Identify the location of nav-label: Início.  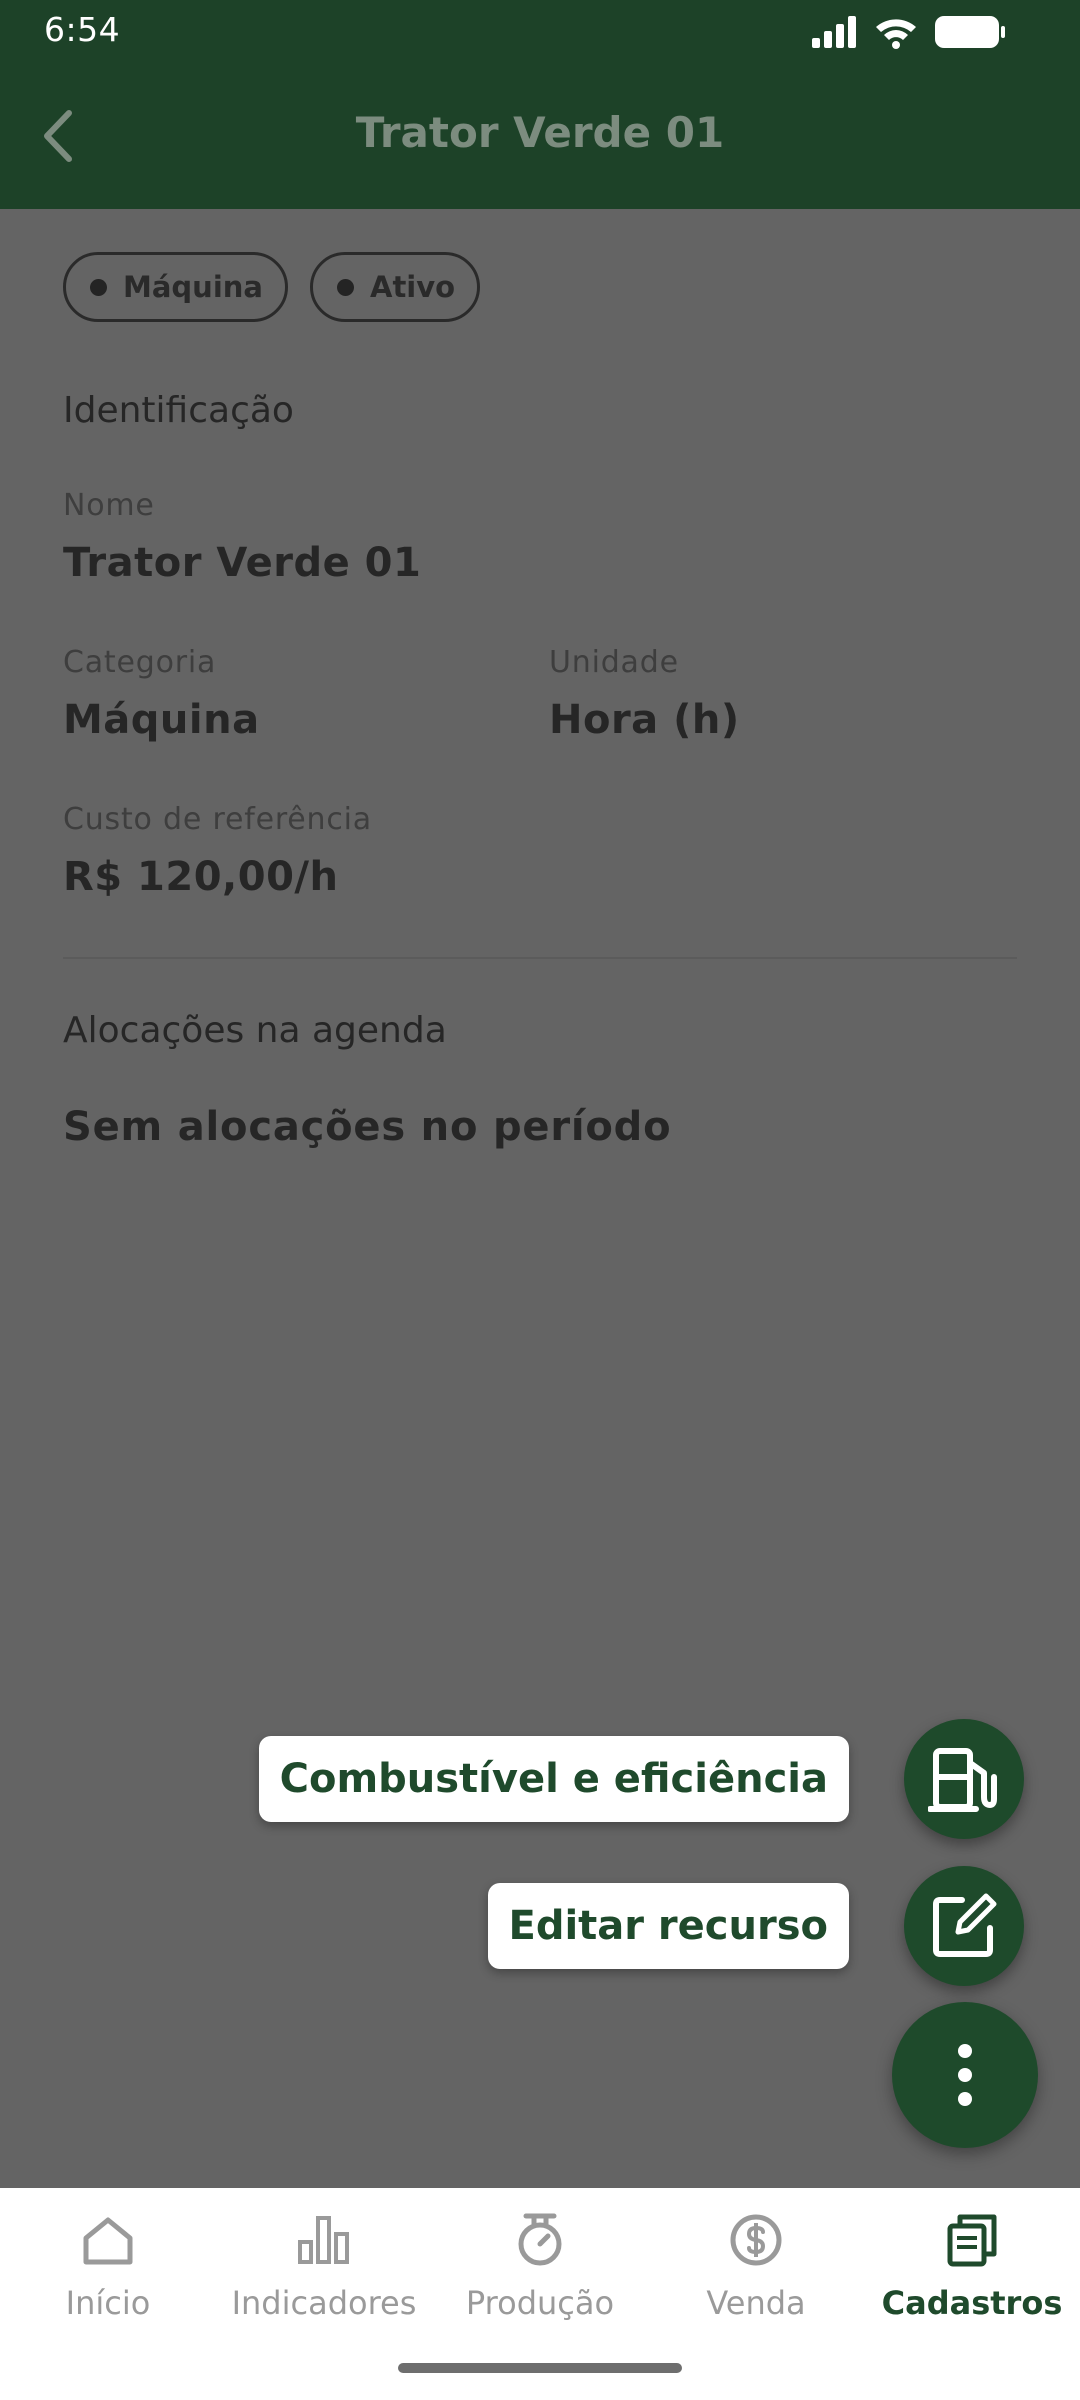
(108, 2303).